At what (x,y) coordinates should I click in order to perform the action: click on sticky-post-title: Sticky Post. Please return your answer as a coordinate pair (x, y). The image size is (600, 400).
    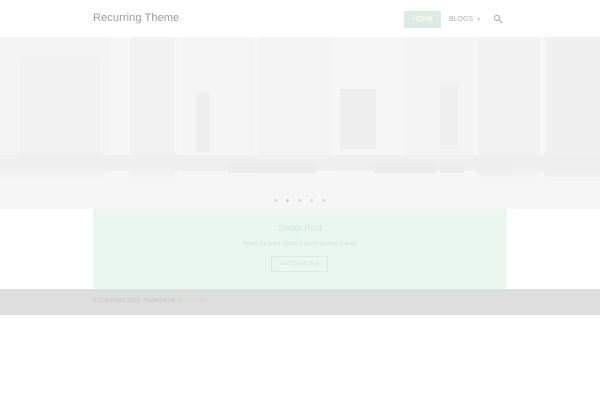
    Looking at the image, I should click on (300, 228).